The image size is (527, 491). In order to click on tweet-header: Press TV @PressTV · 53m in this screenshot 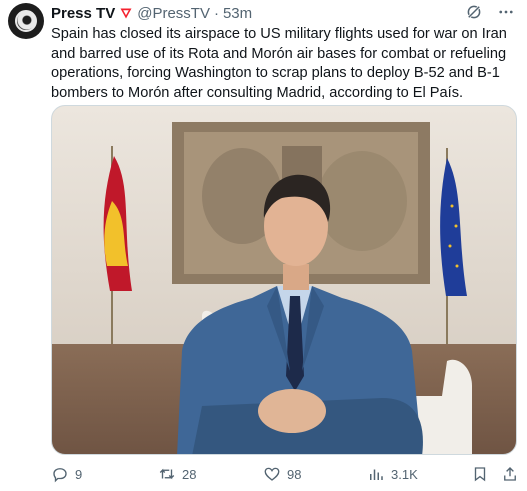, I will do `click(151, 13)`.